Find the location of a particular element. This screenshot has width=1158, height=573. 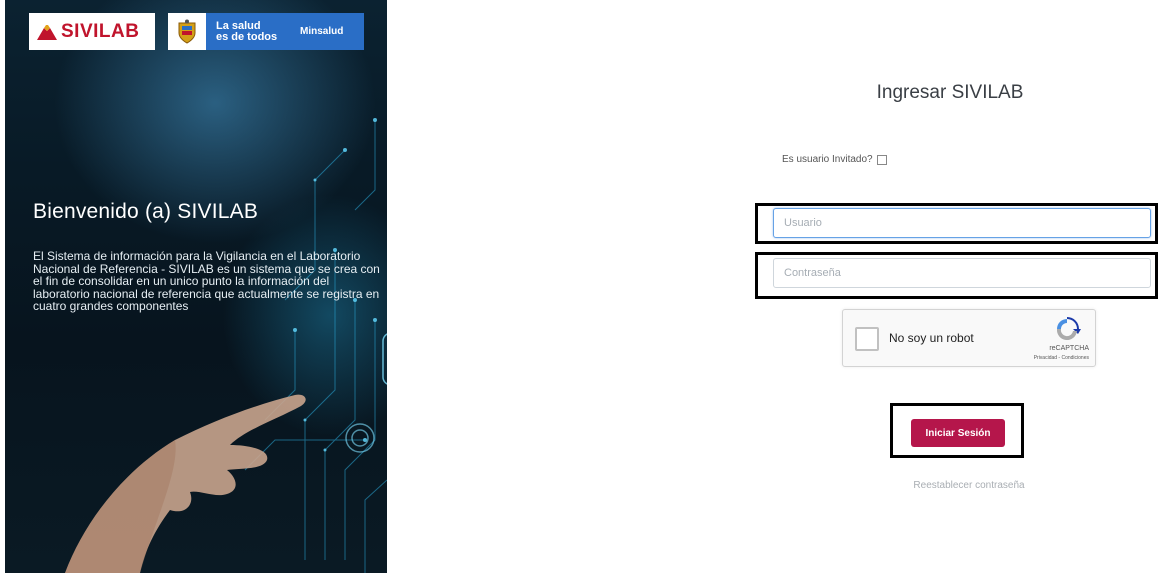

logo-bar: SIVILAB La salud es de todos Minsalud is located at coordinates (196, 31).